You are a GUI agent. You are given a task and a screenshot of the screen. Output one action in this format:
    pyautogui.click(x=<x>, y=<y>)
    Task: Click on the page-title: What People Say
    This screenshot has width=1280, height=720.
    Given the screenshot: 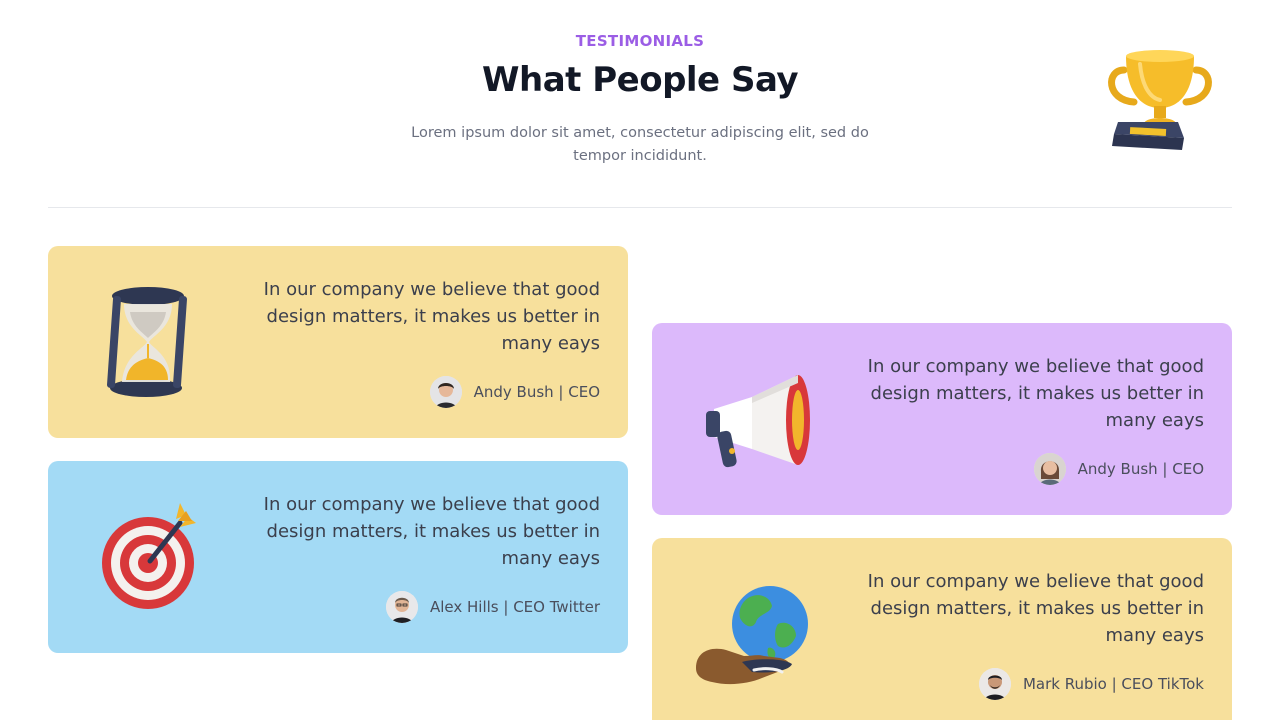 What is the action you would take?
    pyautogui.click(x=640, y=80)
    